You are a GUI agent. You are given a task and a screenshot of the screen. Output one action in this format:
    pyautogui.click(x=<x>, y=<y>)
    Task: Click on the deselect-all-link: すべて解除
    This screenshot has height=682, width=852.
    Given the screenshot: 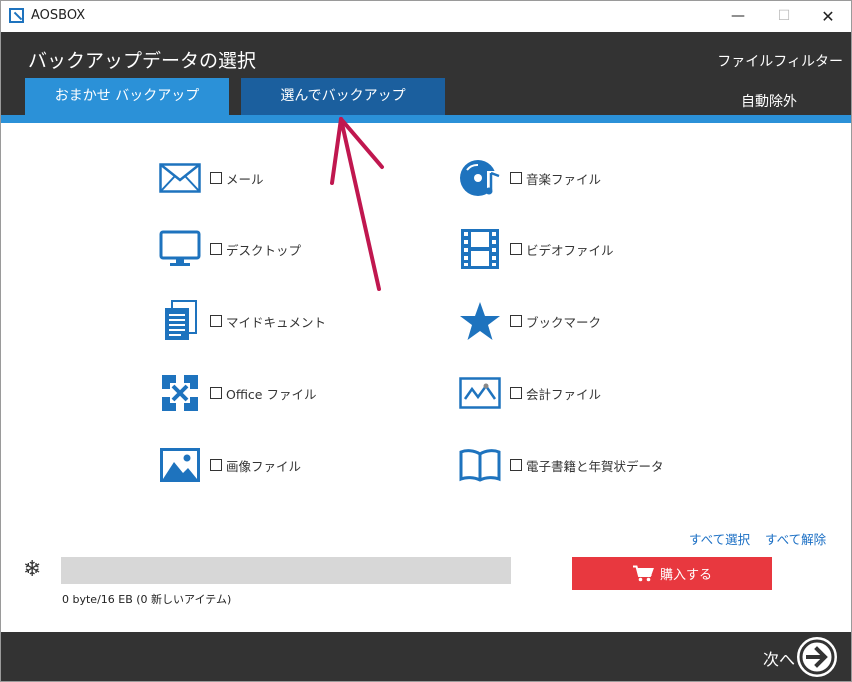 What is the action you would take?
    pyautogui.click(x=795, y=538)
    